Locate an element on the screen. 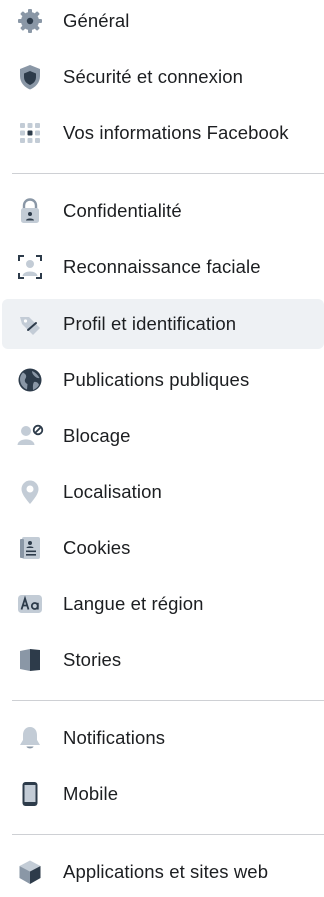 The width and height of the screenshot is (324, 897). person-blocked-icon is located at coordinates (30, 436).